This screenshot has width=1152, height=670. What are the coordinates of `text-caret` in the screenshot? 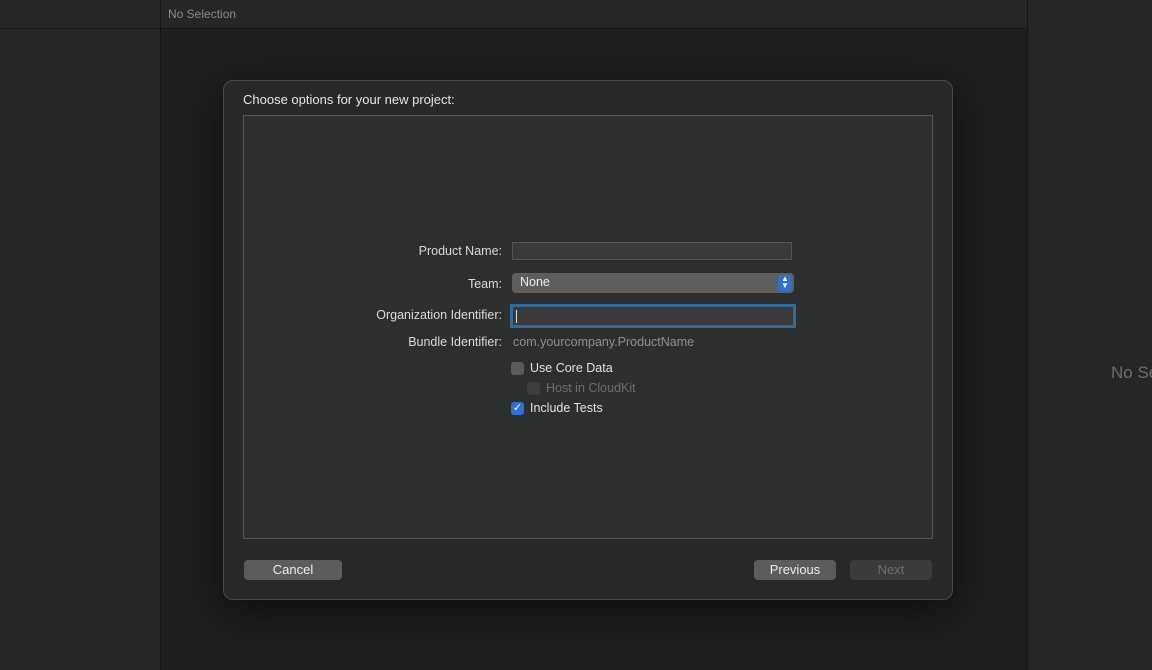 It's located at (516, 316).